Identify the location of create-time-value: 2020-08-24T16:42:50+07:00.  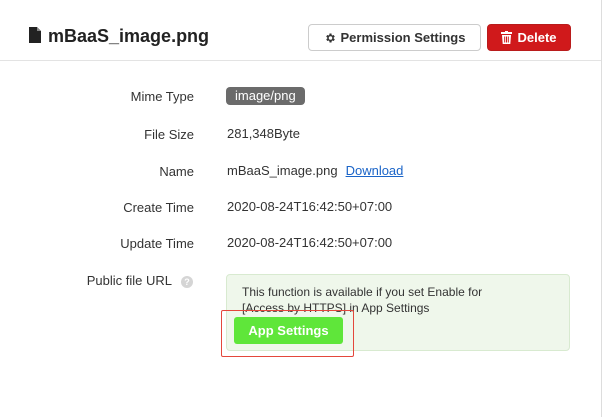
(310, 206).